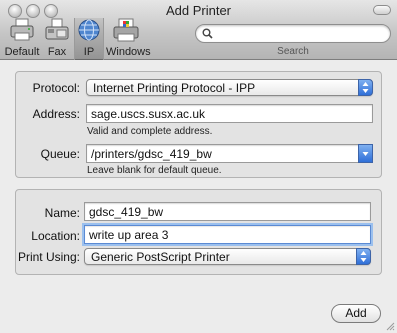  I want to click on tool-default-label: Default, so click(22, 52).